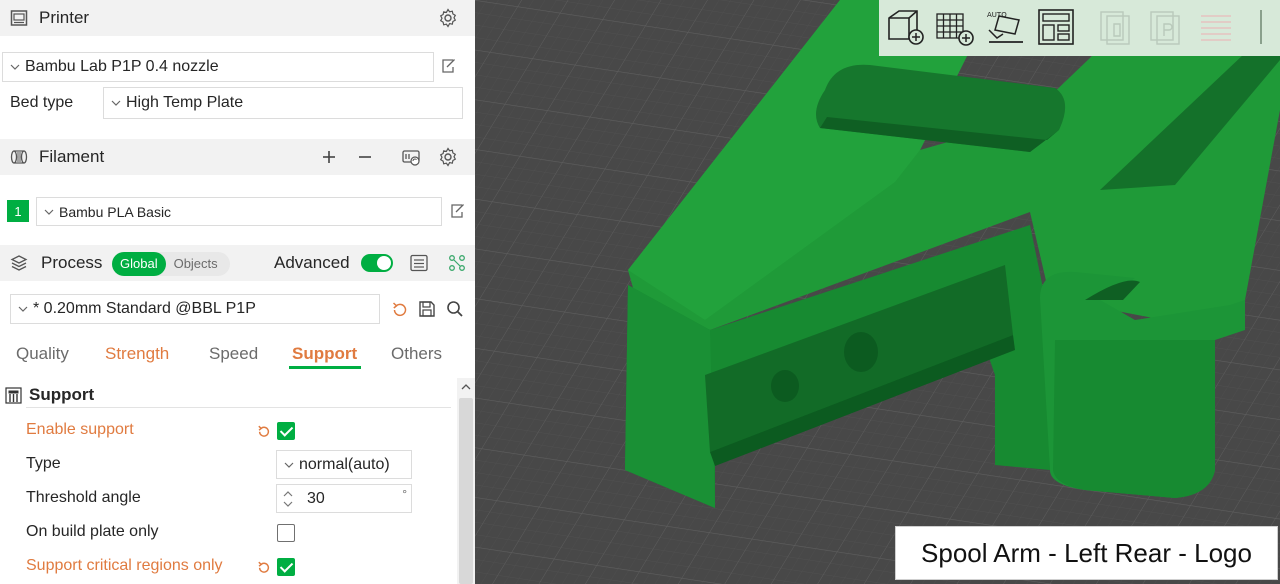 This screenshot has height=584, width=1280. Describe the element at coordinates (344, 498) in the screenshot. I see `threshold-angle-input: 30 °` at that location.